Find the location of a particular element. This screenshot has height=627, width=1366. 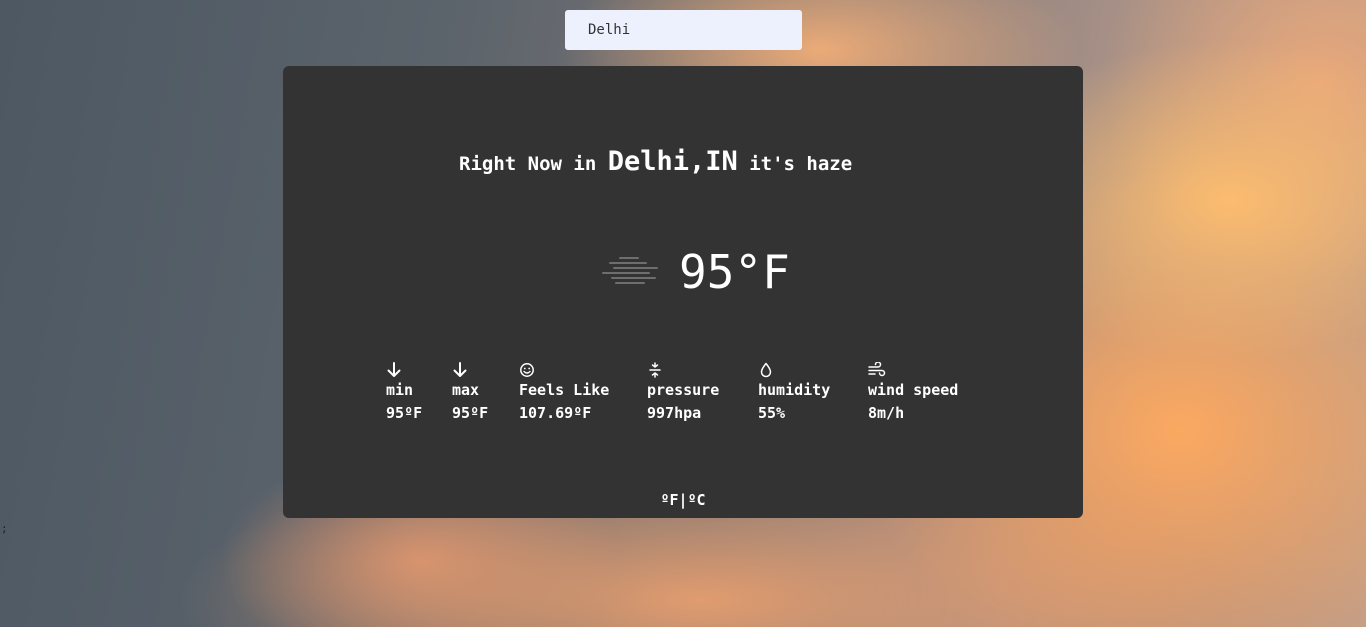

stat-label: Feels Like is located at coordinates (564, 390).